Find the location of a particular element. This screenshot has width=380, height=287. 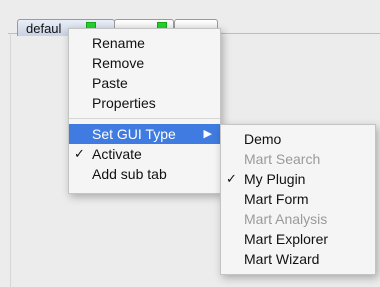

menu-item-label: Mart Form is located at coordinates (276, 199).